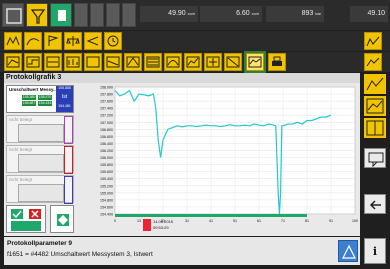 This screenshot has width=390, height=269. I want to click on tool-graph-10-button, so click(193, 62).